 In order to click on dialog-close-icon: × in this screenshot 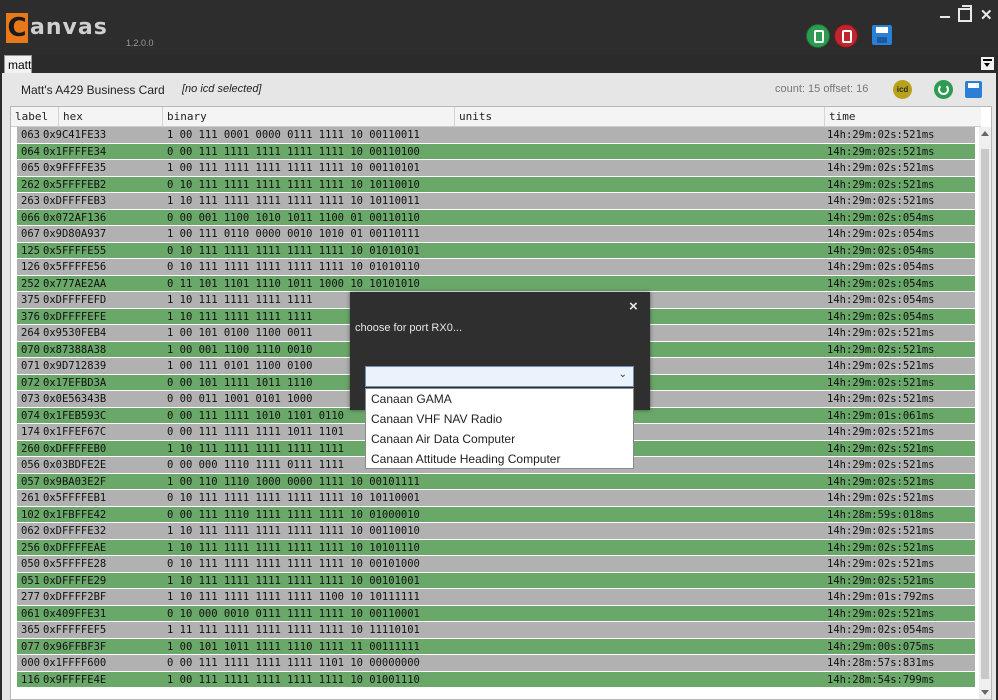, I will do `click(633, 306)`.